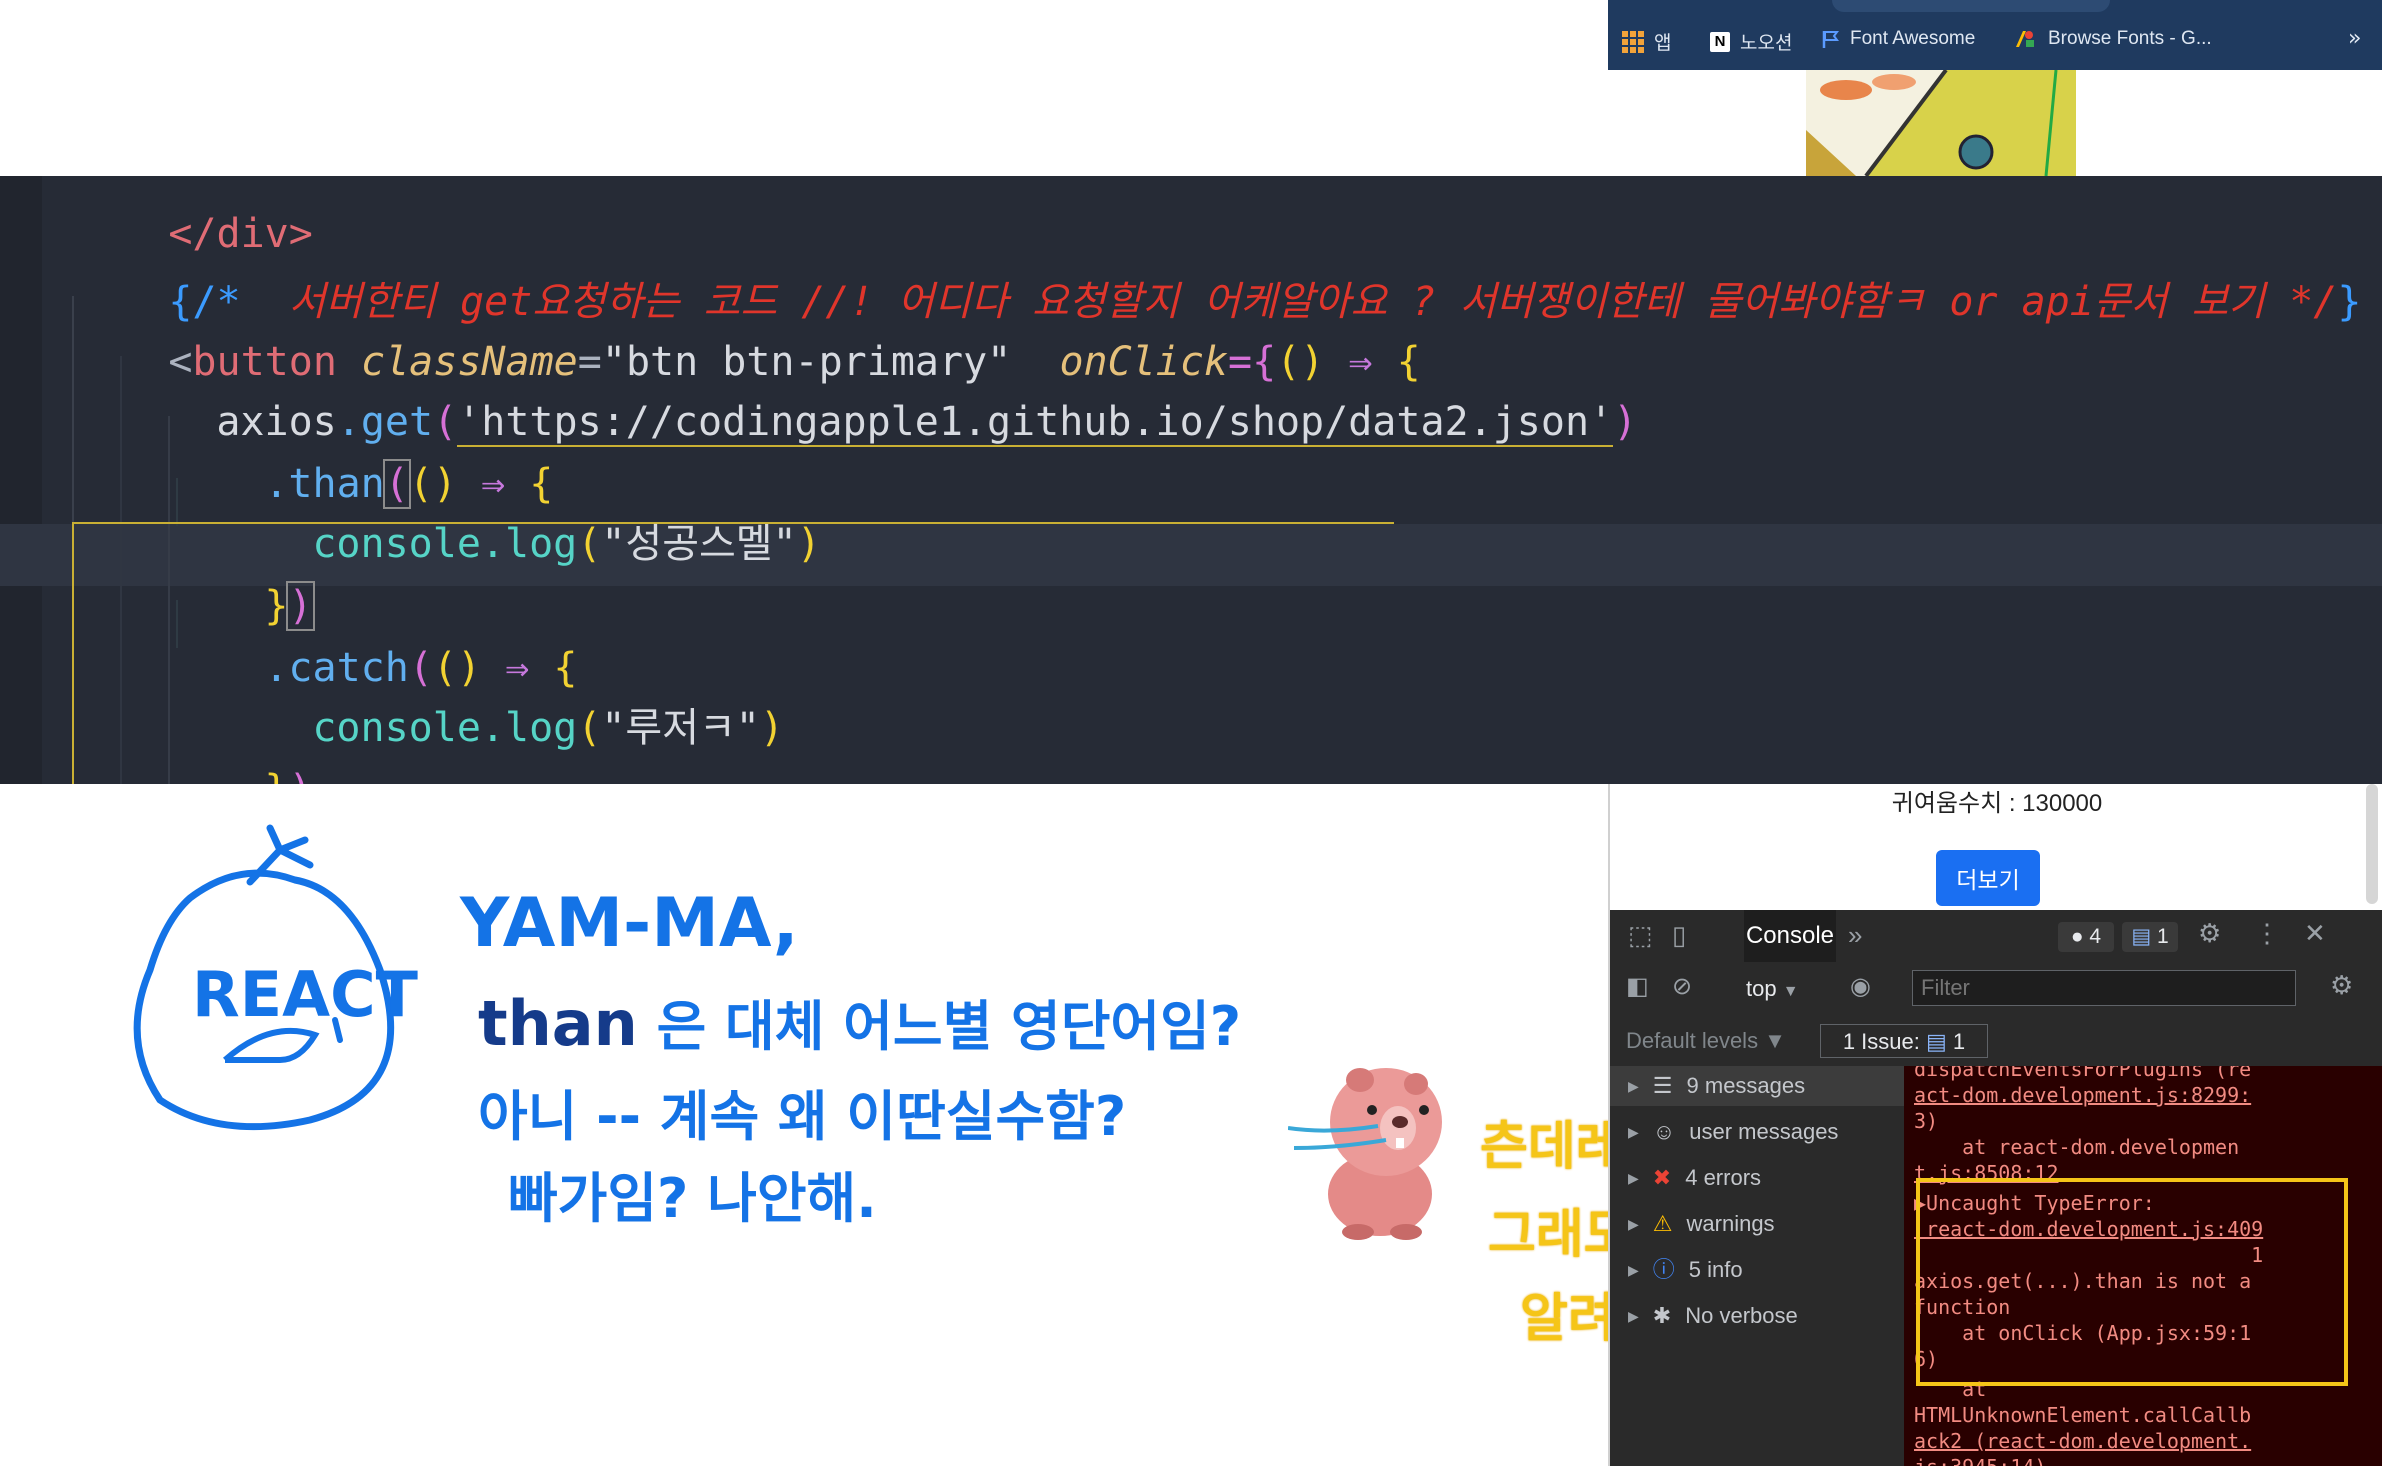 This screenshot has height=1466, width=2382. What do you see at coordinates (1662, 1085) in the screenshot?
I see `list-icon: ☰` at bounding box center [1662, 1085].